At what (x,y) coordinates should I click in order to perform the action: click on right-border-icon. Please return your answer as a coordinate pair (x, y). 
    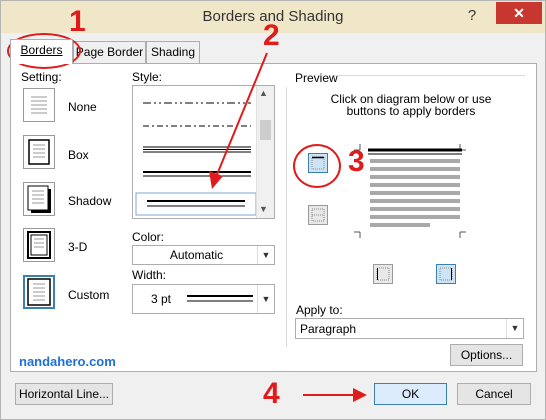
    Looking at the image, I should click on (446, 274).